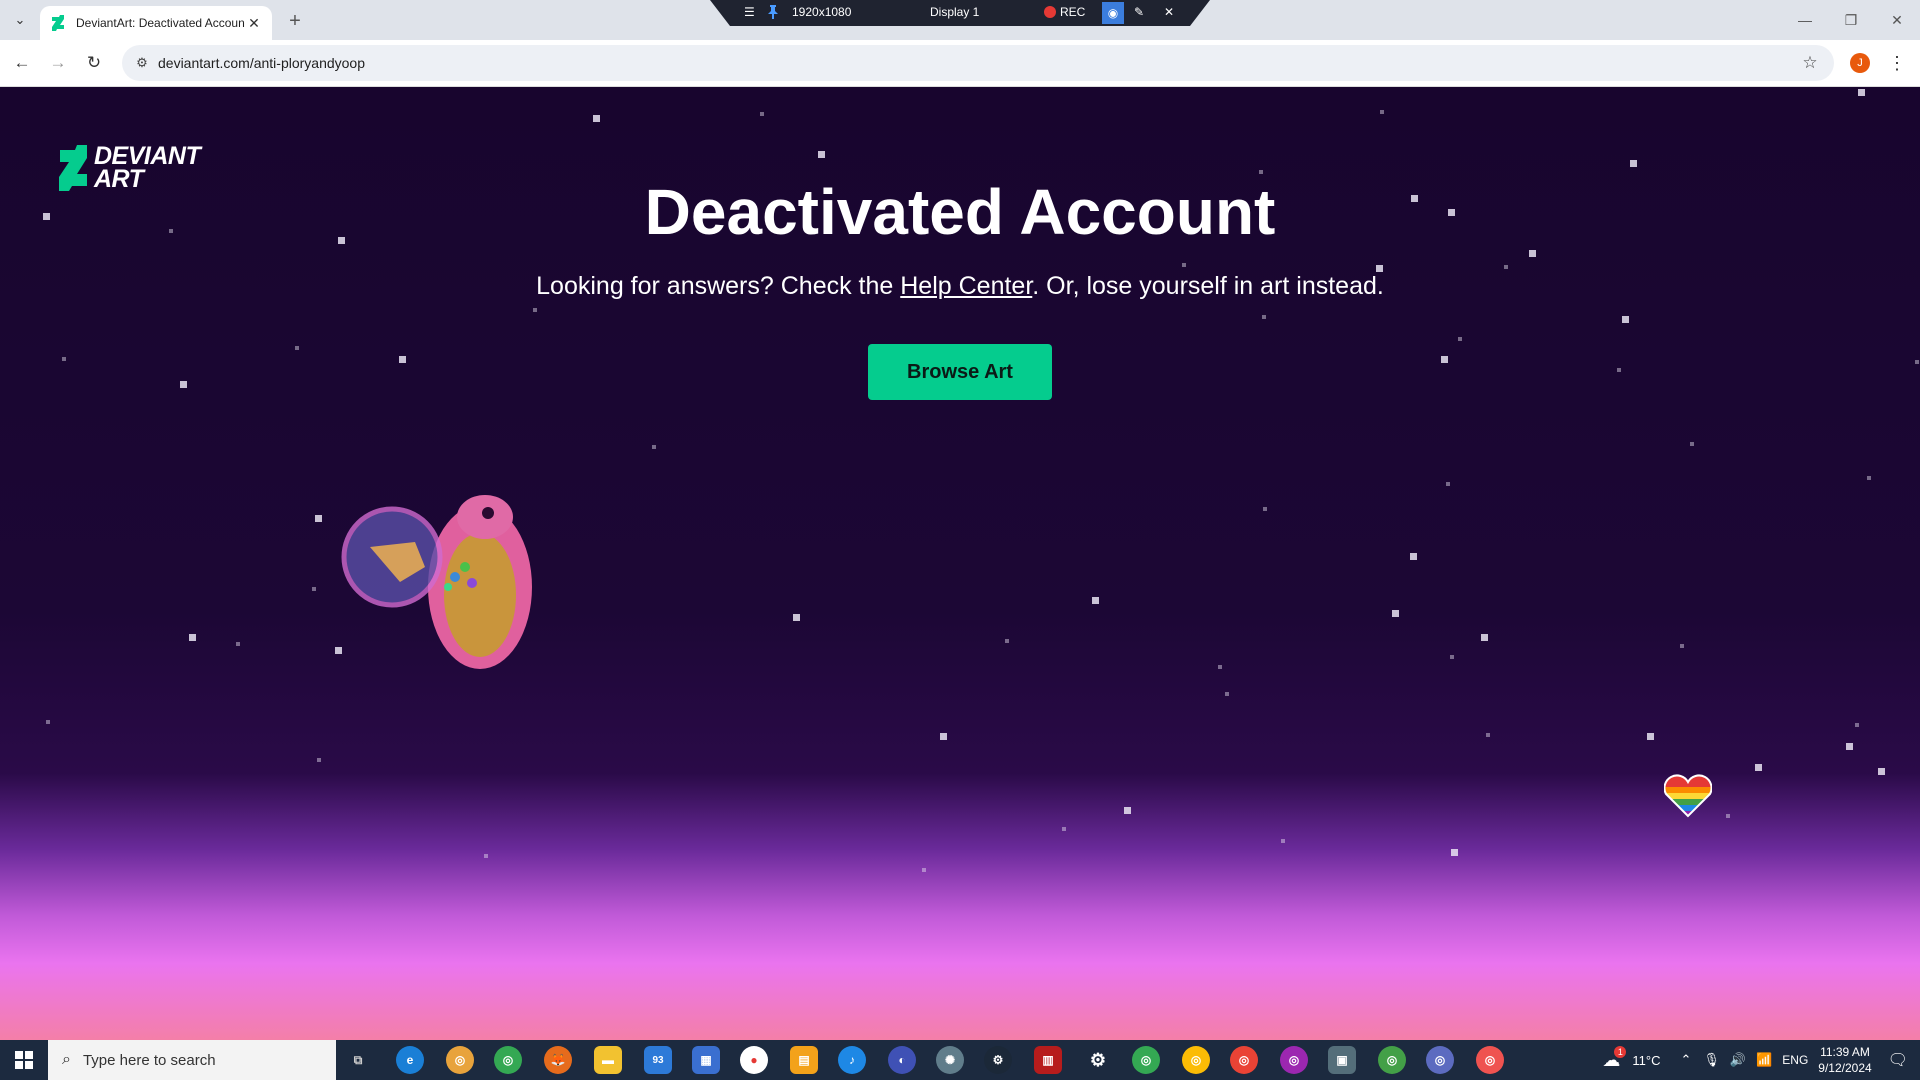 The height and width of the screenshot is (1080, 1920). I want to click on mail-icon: 93, so click(658, 1060).